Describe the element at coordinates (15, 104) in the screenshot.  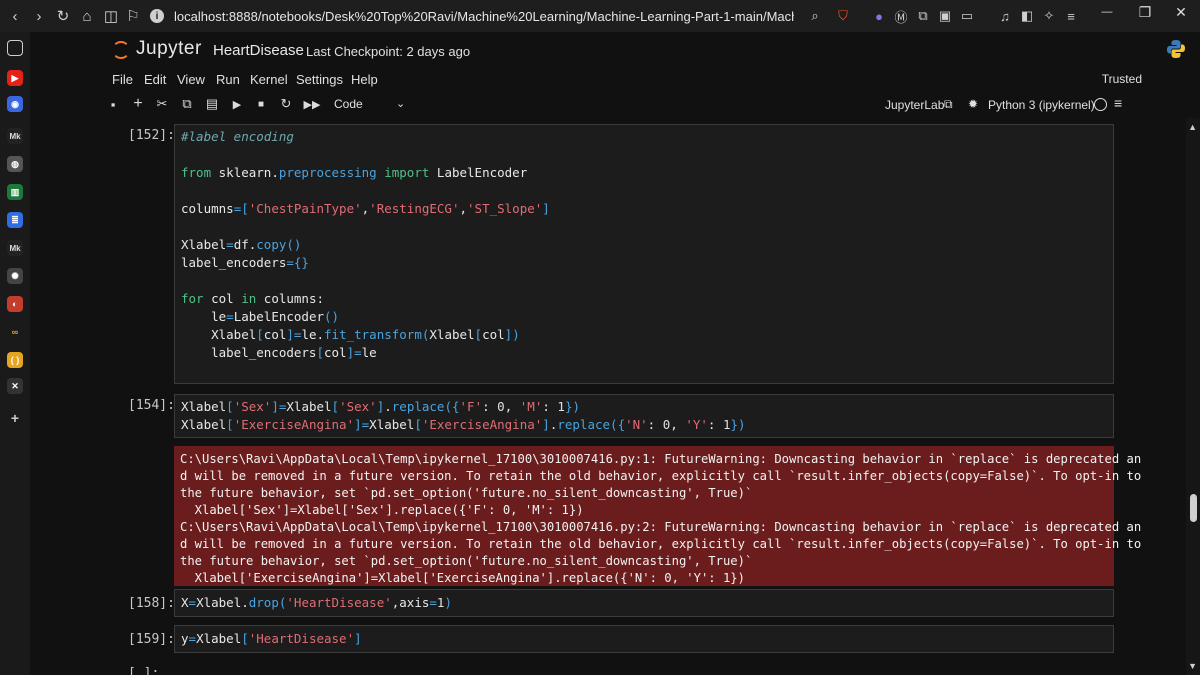
I see `shield-app-icon: ◉` at that location.